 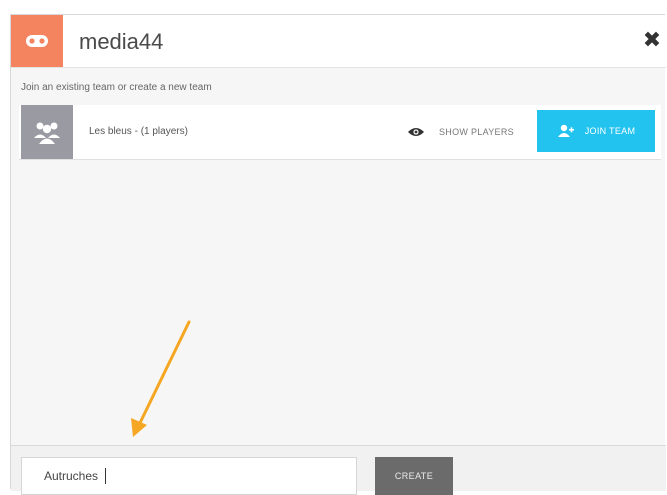 I want to click on close-icon: ✖, so click(x=652, y=40).